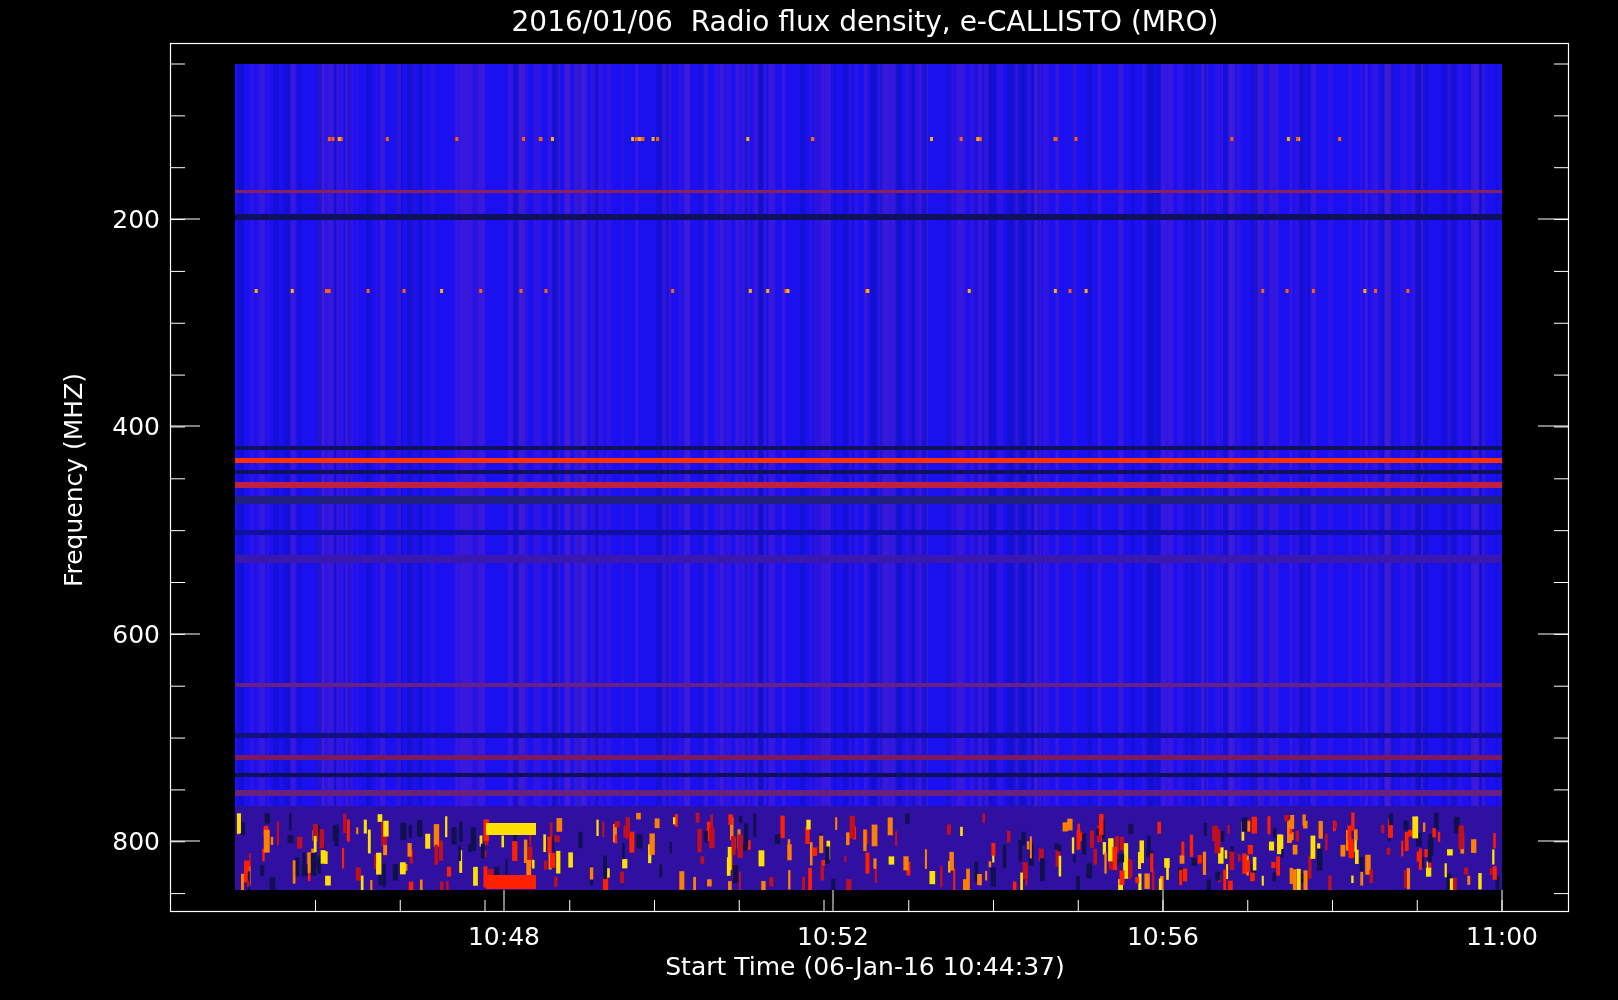  What do you see at coordinates (136, 841) in the screenshot?
I see `y-tick-label: 800` at bounding box center [136, 841].